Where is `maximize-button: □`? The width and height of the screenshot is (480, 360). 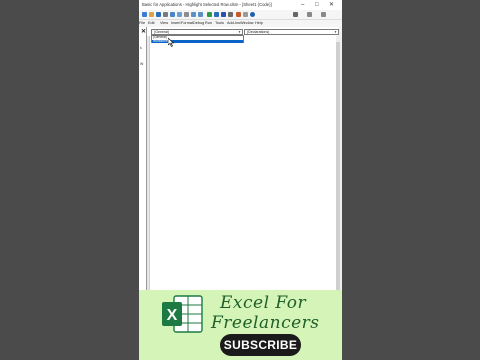 maximize-button: □ is located at coordinates (317, 5).